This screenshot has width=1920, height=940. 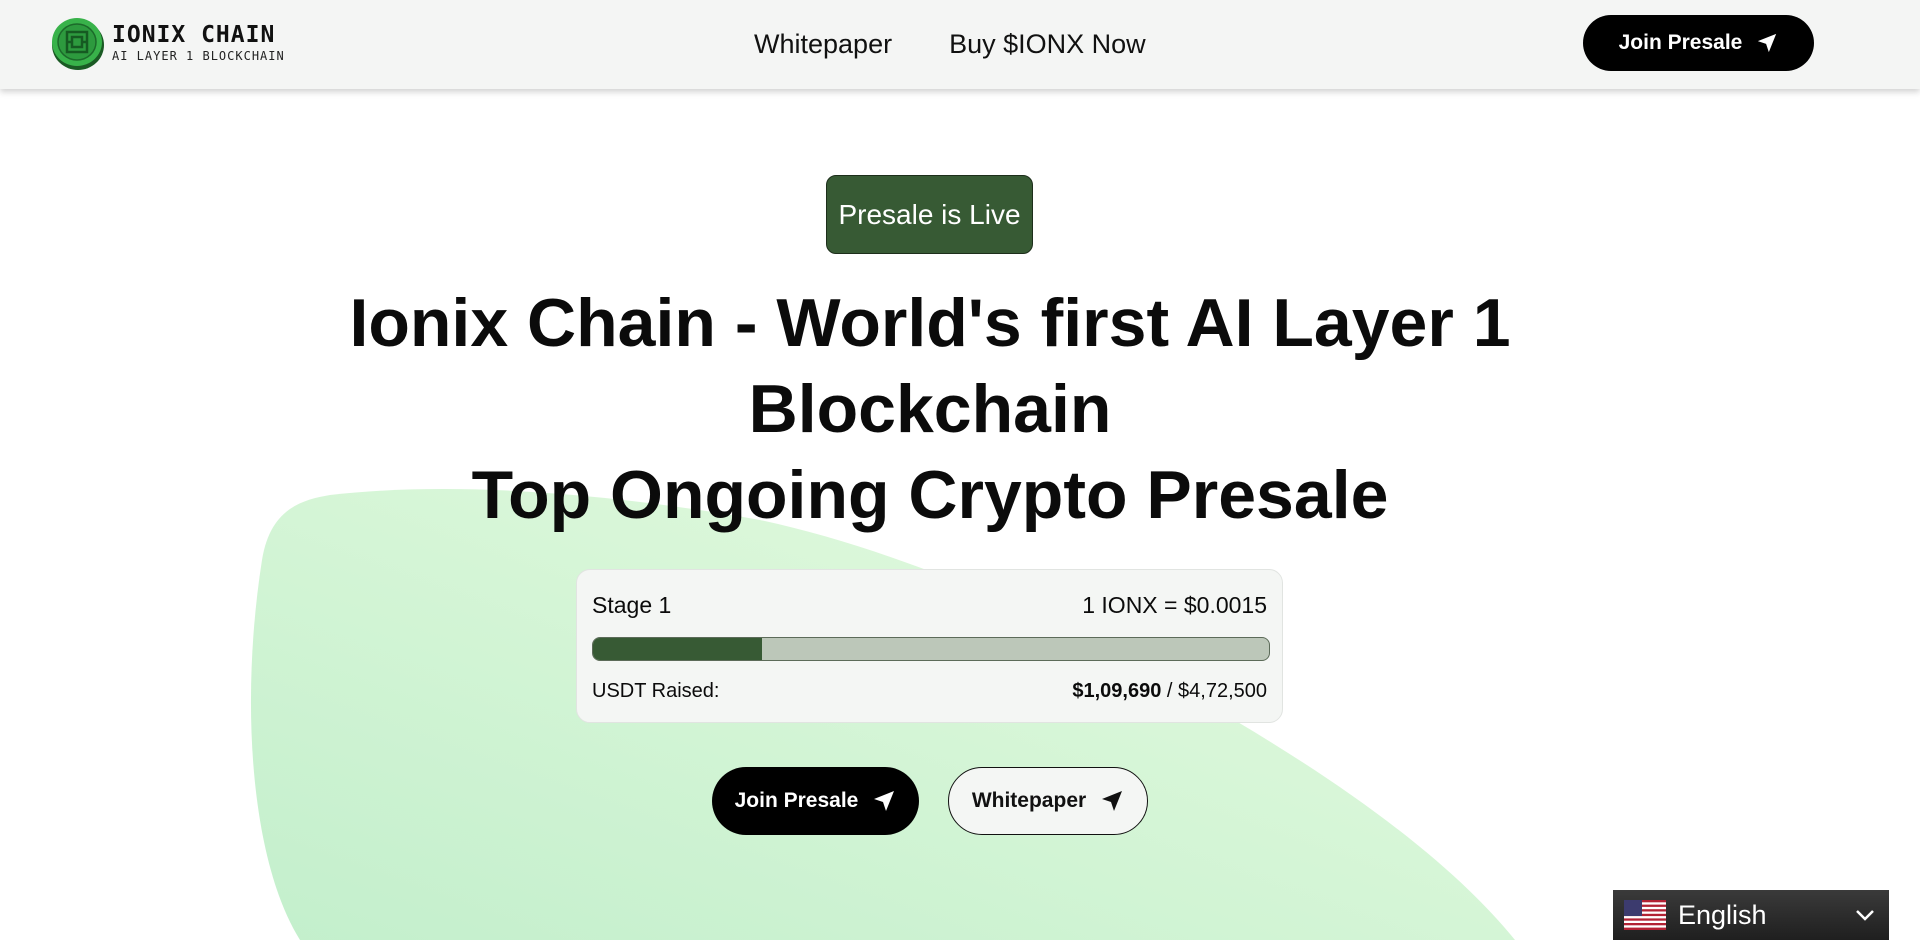 What do you see at coordinates (1029, 800) in the screenshot?
I see `whitepaper-label: Whitepaper` at bounding box center [1029, 800].